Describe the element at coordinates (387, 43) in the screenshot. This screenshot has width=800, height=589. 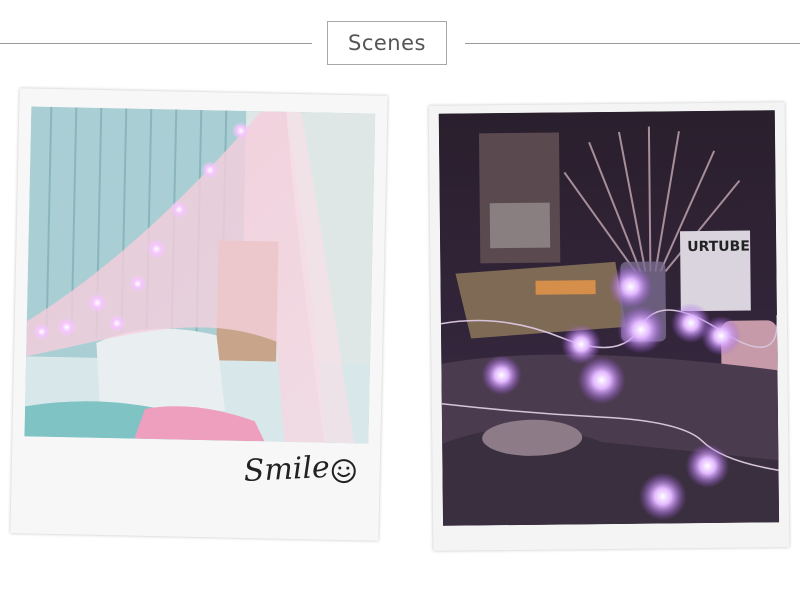
I see `section-title: Scenes` at that location.